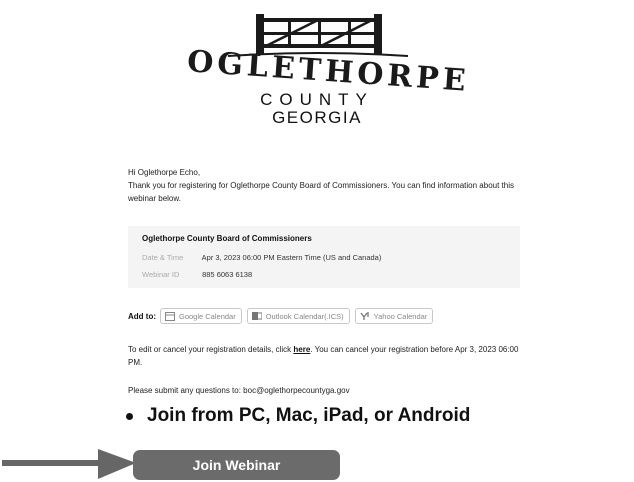 The width and height of the screenshot is (634, 482). Describe the element at coordinates (142, 316) in the screenshot. I see `add-to-label: Add to:` at that location.